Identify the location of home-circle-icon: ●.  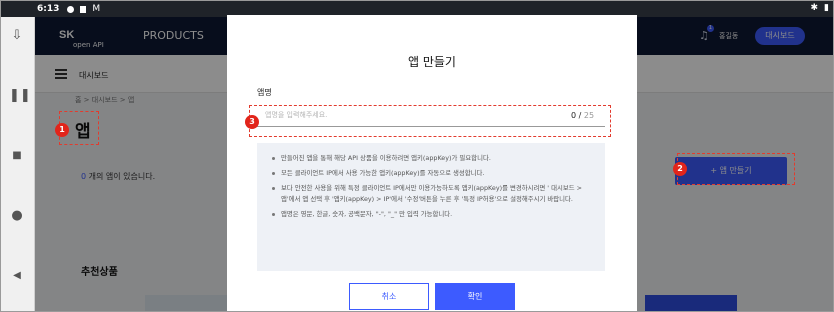
(17, 216).